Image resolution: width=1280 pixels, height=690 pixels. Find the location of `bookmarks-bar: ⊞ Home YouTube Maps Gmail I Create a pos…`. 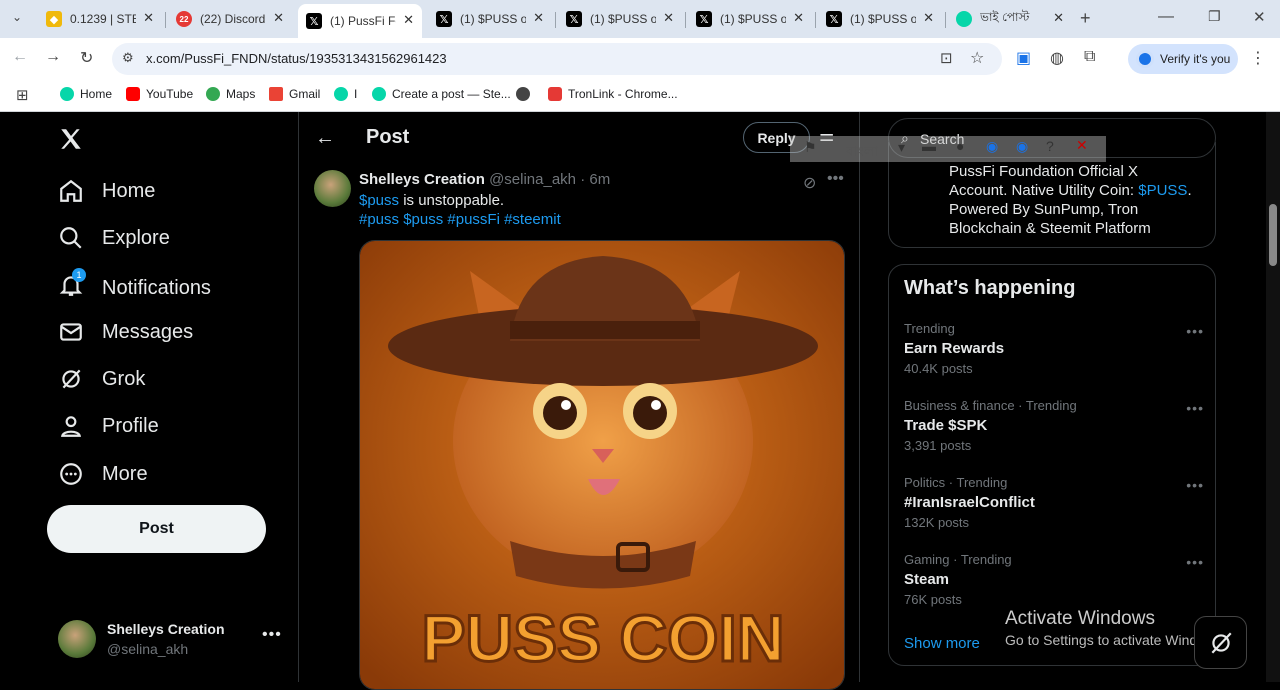

bookmarks-bar: ⊞ Home YouTube Maps Gmail I Create a pos… is located at coordinates (640, 96).